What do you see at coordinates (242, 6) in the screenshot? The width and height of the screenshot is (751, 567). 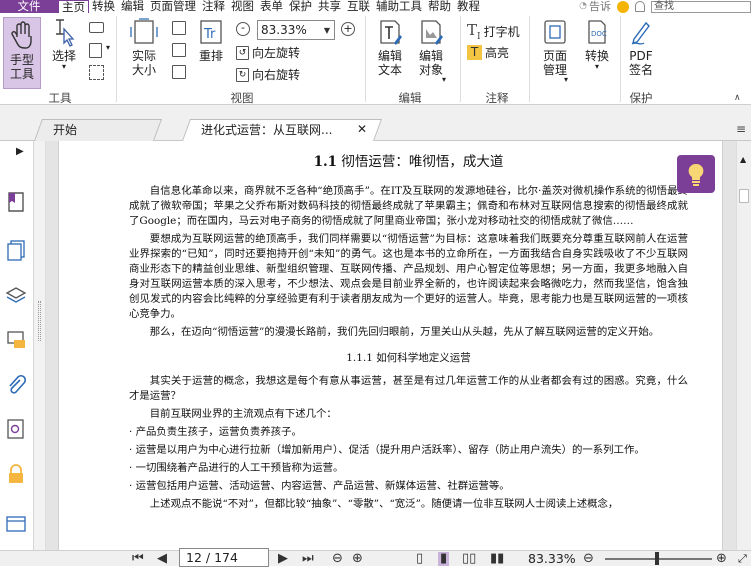 I see `menu-item-view: 视图` at bounding box center [242, 6].